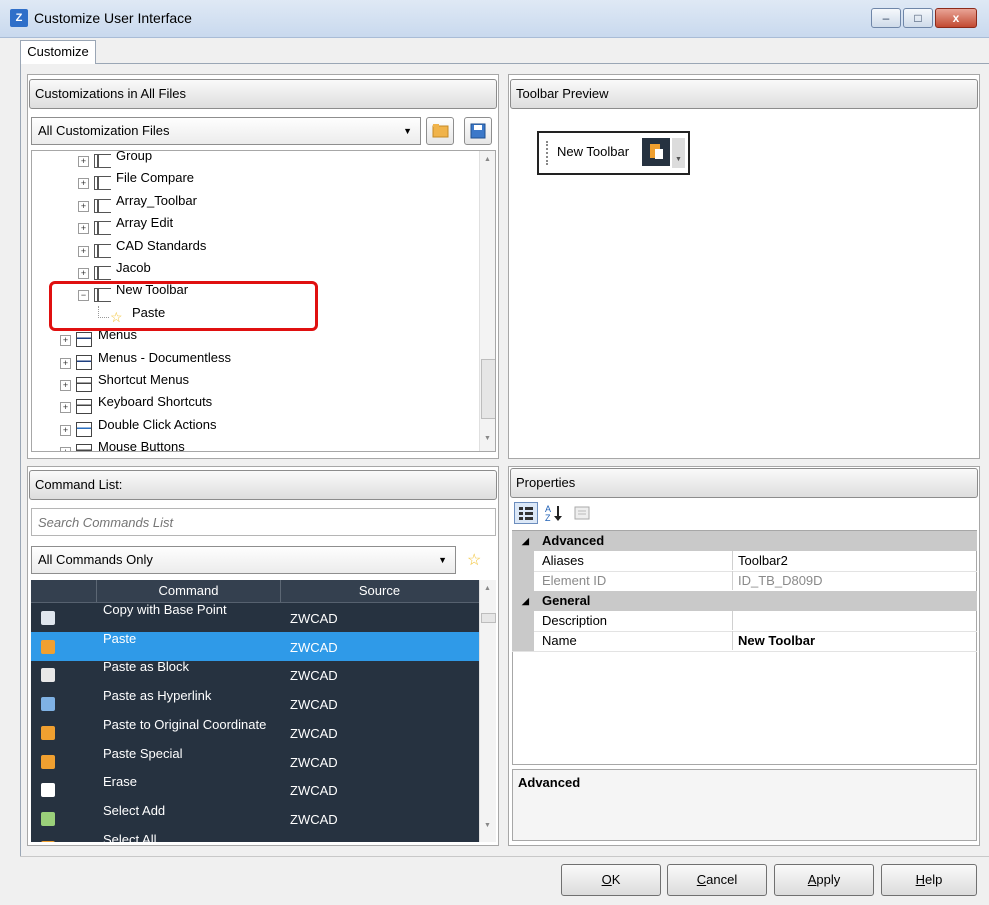 The height and width of the screenshot is (905, 989). Describe the element at coordinates (554, 513) in the screenshot. I see `alphabetical-view-button: AZ` at that location.